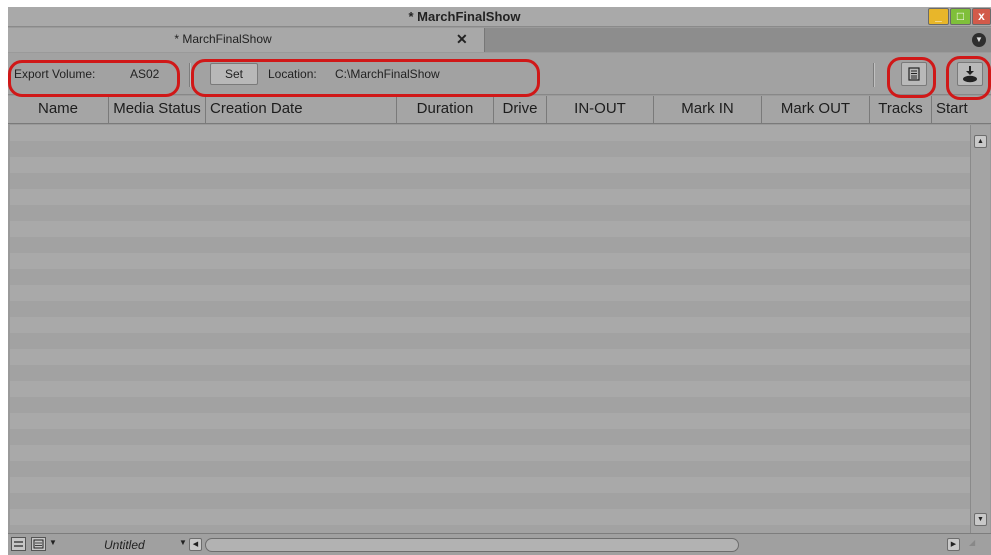 The image size is (991, 555). What do you see at coordinates (980, 329) in the screenshot?
I see `vertical-scrollbar: ▲ ▼` at bounding box center [980, 329].